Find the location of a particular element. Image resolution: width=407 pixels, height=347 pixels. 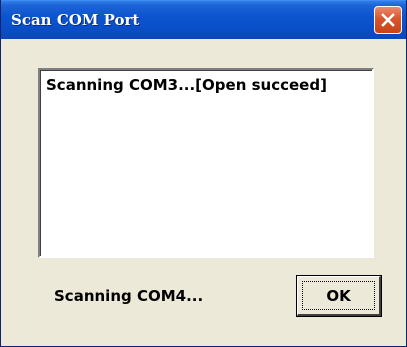

close-icon is located at coordinates (388, 20).